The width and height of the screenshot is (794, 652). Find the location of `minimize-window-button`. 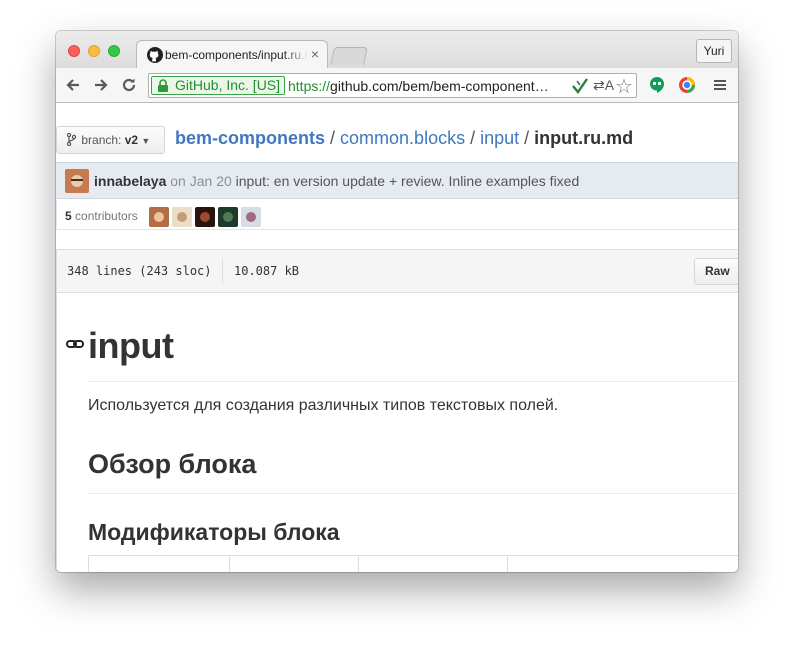

minimize-window-button is located at coordinates (94, 51).